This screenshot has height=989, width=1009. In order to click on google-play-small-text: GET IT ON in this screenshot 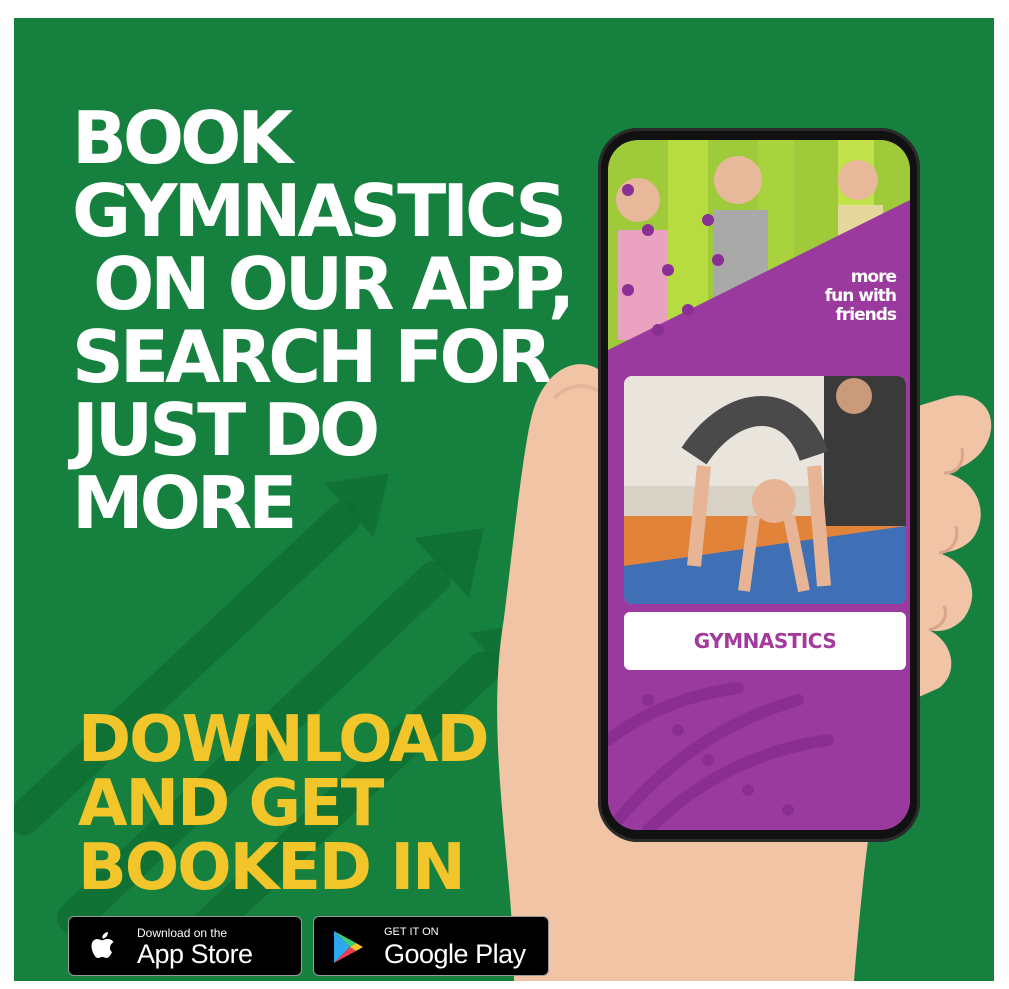, I will do `click(411, 932)`.